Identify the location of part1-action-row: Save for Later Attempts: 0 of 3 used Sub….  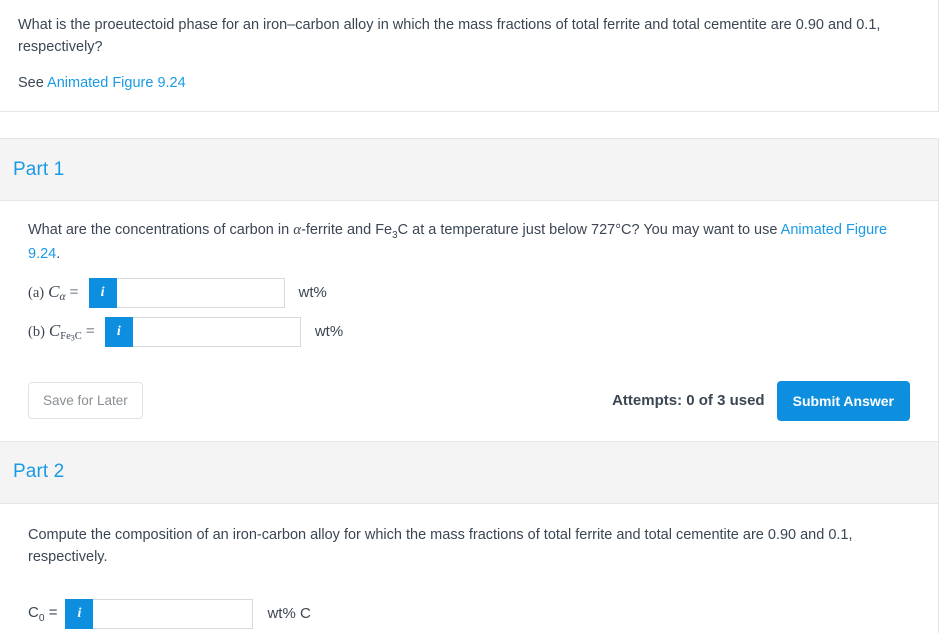
(473, 400).